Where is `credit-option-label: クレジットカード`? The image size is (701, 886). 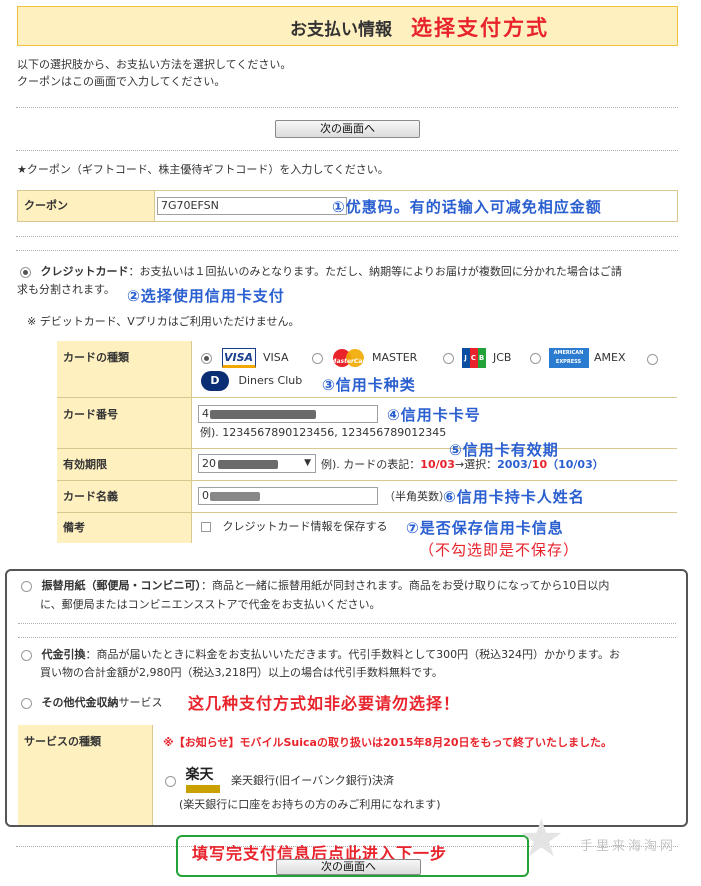
credit-option-label: クレジットカード is located at coordinates (84, 271).